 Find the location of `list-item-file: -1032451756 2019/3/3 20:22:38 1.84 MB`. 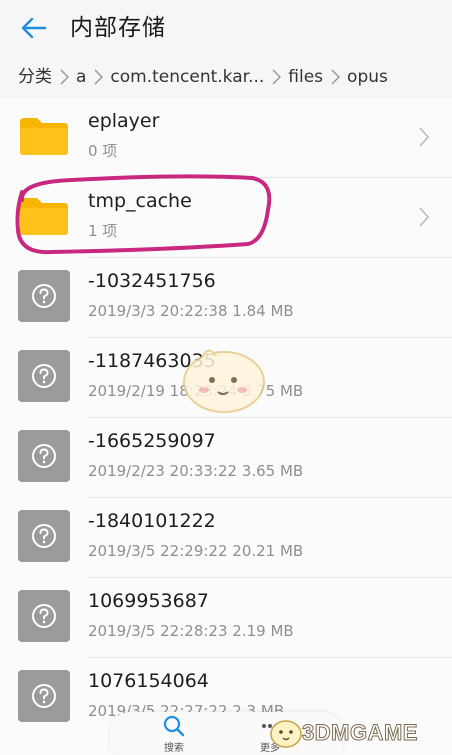

list-item-file: -1032451756 2019/3/3 20:22:38 1.84 MB is located at coordinates (226, 298).